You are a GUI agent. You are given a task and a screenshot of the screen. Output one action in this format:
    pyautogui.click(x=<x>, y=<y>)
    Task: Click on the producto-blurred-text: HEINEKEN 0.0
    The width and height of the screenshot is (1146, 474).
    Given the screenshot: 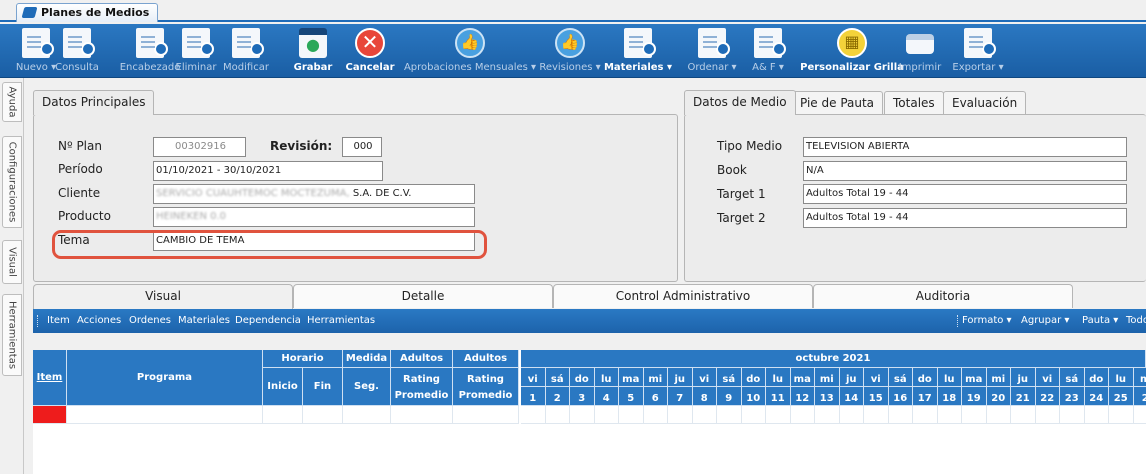 What is the action you would take?
    pyautogui.click(x=191, y=216)
    